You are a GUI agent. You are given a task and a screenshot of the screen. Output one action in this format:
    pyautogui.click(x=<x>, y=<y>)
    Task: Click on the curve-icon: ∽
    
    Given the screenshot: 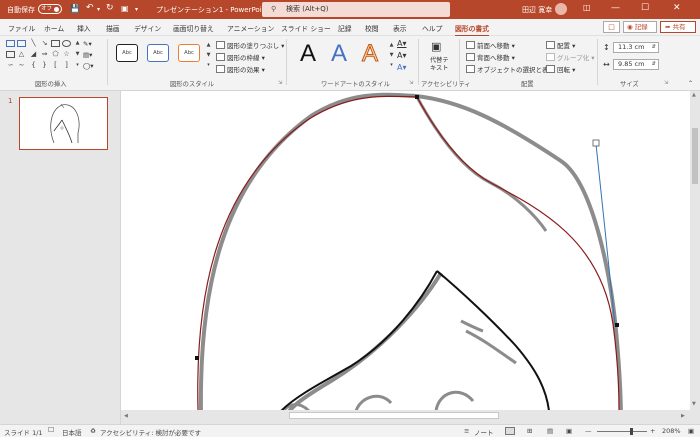 What is the action you would take?
    pyautogui.click(x=10, y=65)
    